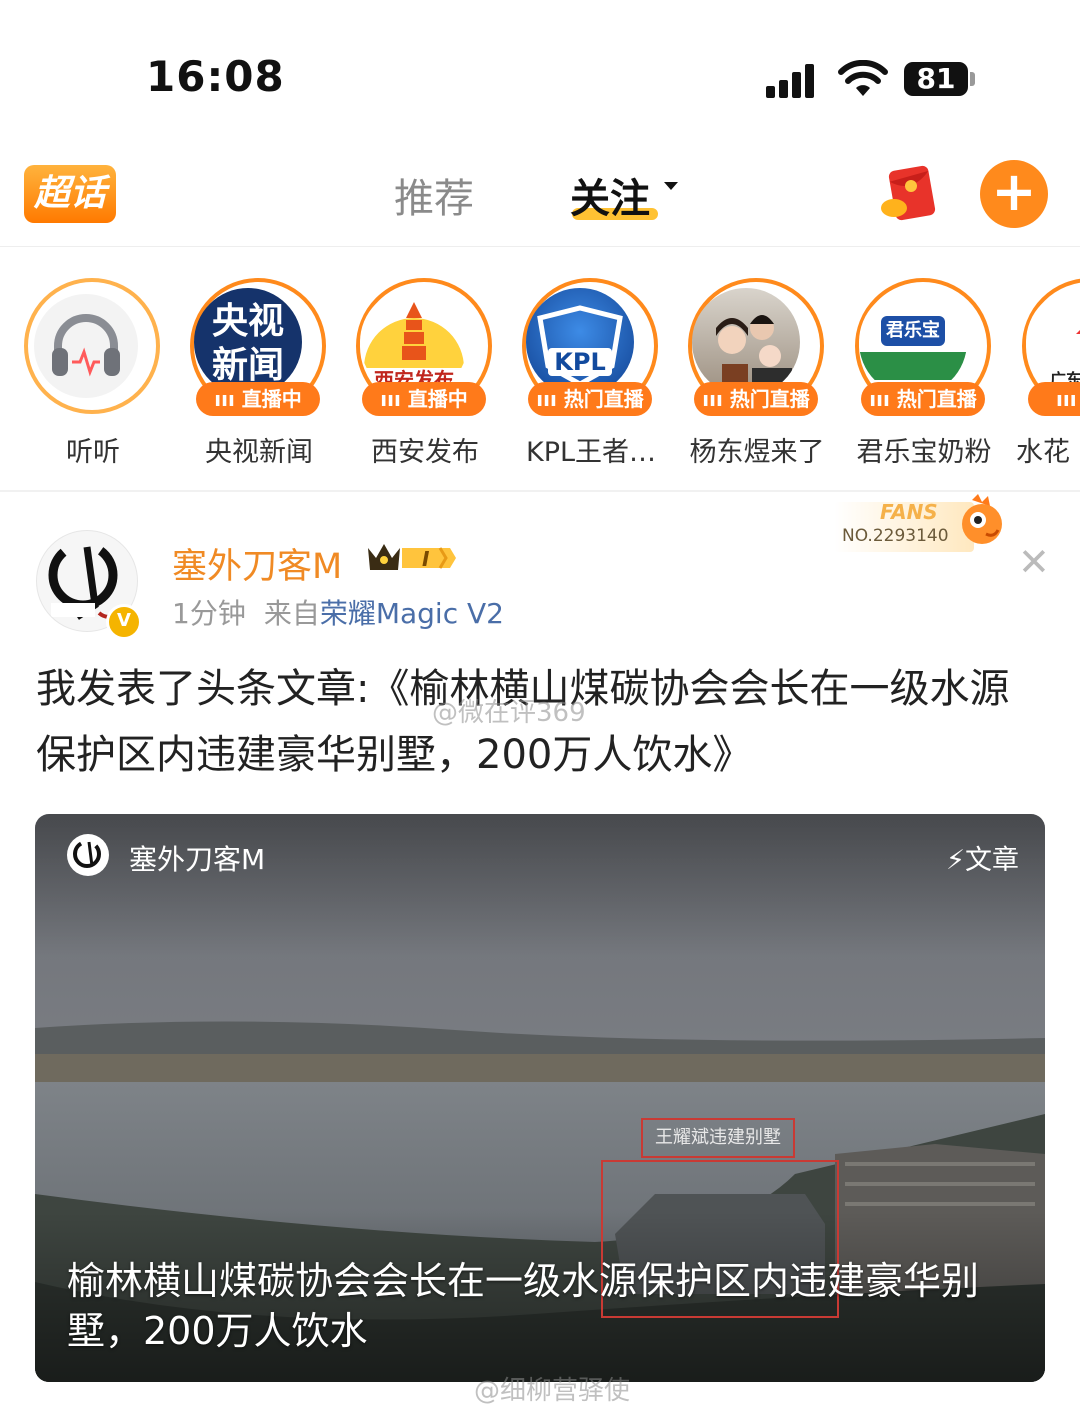 The width and height of the screenshot is (1080, 1412). Describe the element at coordinates (671, 186) in the screenshot. I see `chevron-down-icon` at that location.